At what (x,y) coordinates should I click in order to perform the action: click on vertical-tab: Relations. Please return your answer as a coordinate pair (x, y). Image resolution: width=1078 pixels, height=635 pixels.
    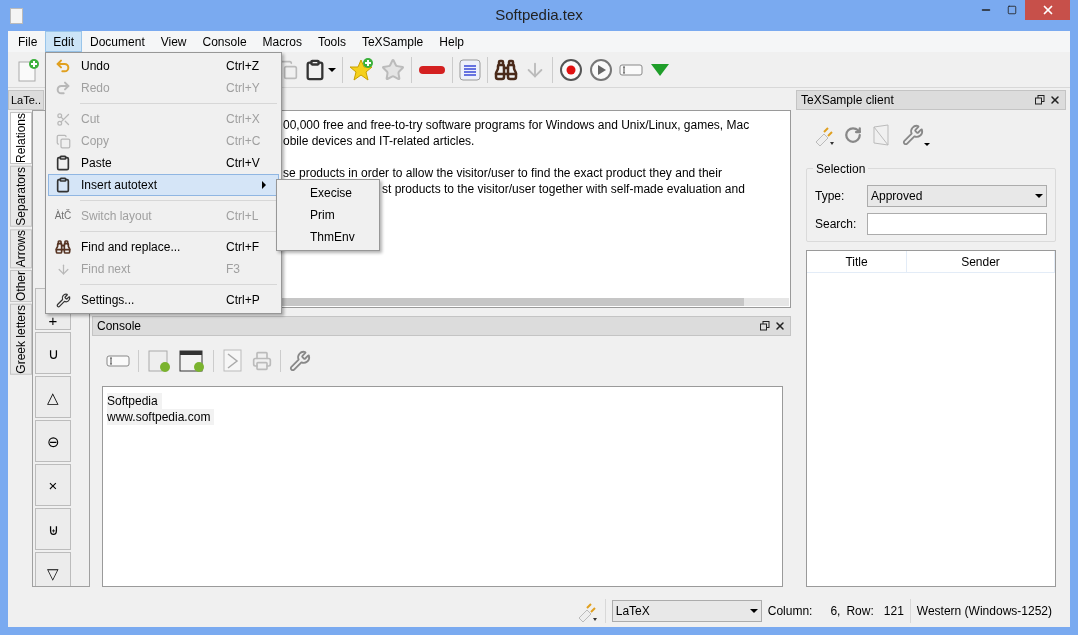
    Looking at the image, I should click on (21, 138).